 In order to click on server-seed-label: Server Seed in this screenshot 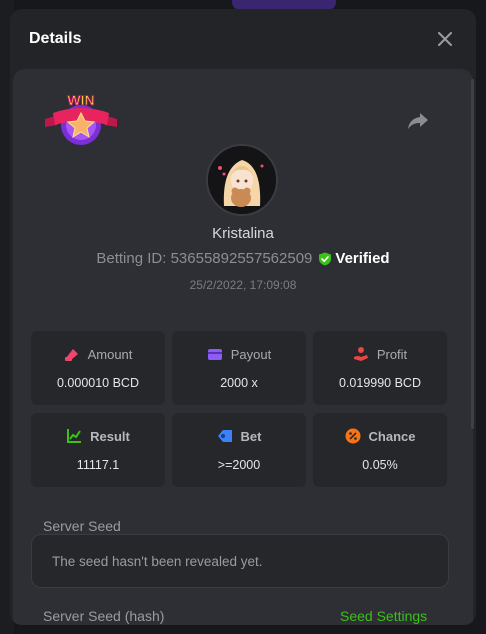, I will do `click(82, 526)`.